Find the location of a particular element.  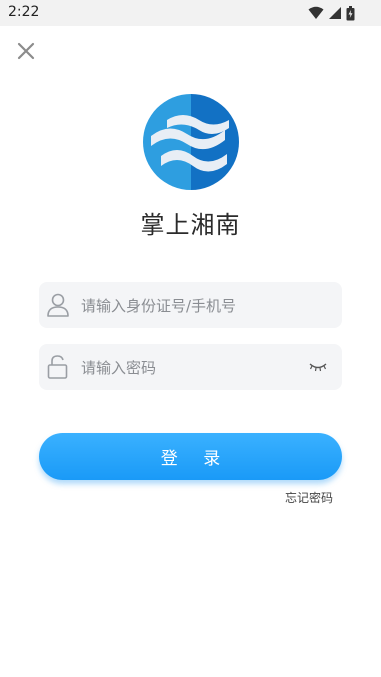

password-field is located at coordinates (190, 368).